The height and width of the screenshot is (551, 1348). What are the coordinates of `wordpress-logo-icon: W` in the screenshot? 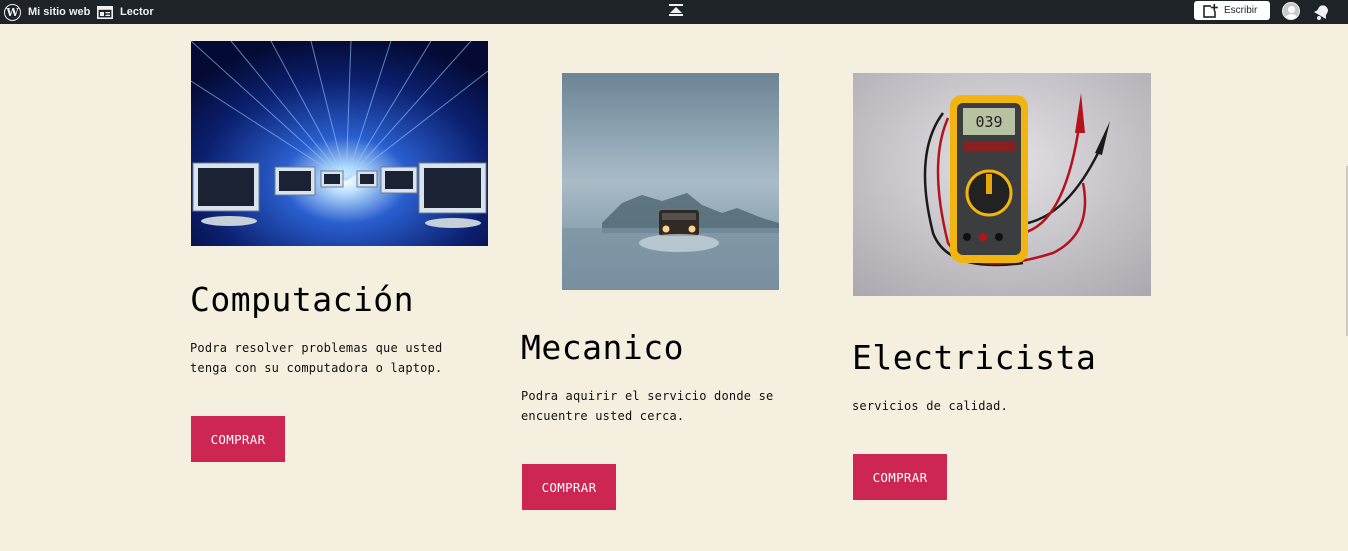 It's located at (12, 12).